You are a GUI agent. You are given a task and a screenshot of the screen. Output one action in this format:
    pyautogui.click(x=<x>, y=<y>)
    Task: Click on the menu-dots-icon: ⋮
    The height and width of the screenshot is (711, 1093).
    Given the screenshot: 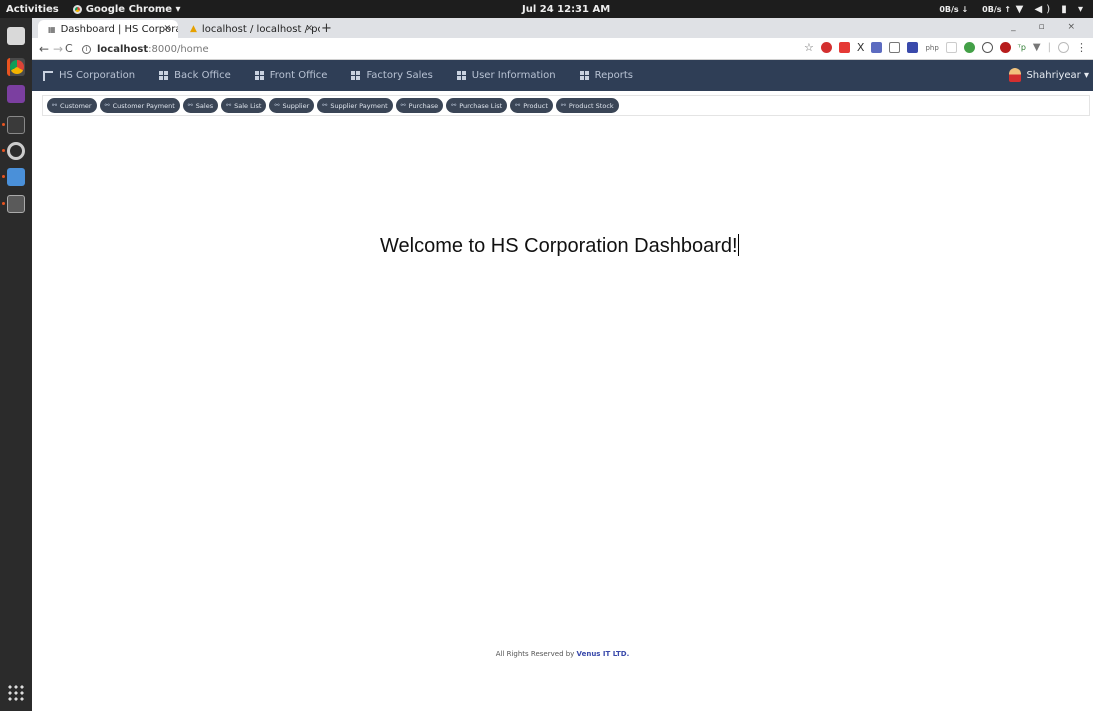 What is the action you would take?
    pyautogui.click(x=1081, y=47)
    